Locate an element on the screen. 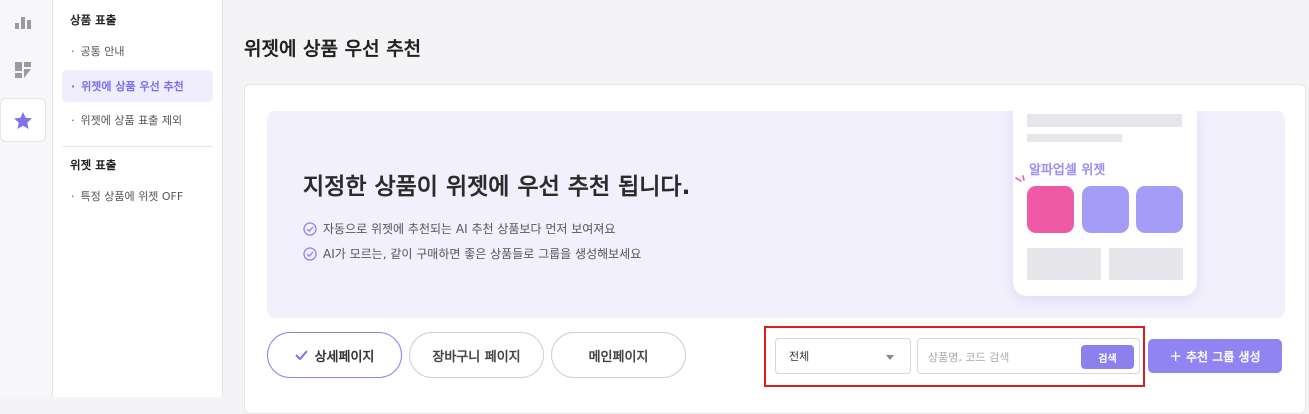 The image size is (1309, 414). rail-recommend-button is located at coordinates (23, 120).